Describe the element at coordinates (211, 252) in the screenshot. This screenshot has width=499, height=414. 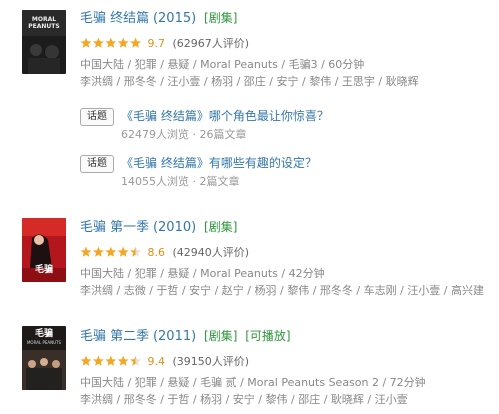
I see `rating-count-2: (42940人评价)` at that location.